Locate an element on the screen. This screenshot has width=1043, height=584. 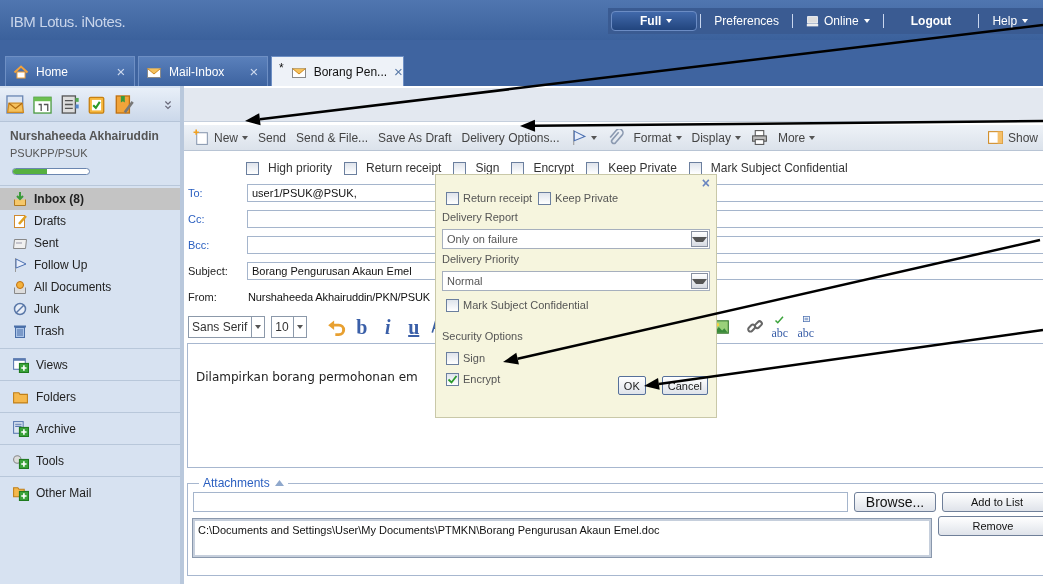
folder-item: Trash is located at coordinates (90, 331).